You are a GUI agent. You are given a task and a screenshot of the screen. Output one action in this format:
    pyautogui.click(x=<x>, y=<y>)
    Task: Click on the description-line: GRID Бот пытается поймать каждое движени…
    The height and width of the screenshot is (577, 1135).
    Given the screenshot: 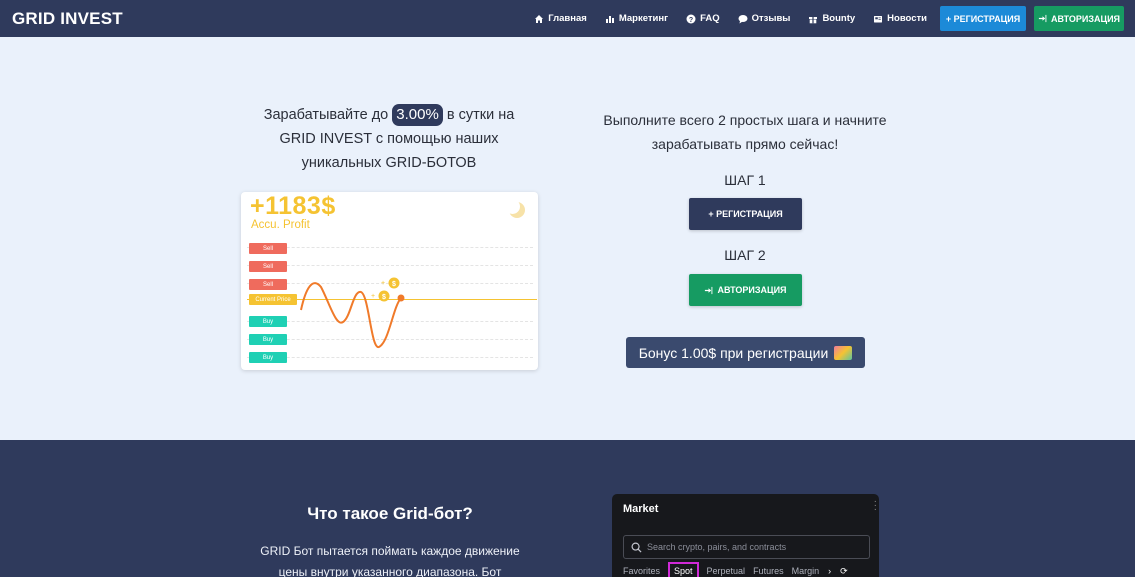 What is the action you would take?
    pyautogui.click(x=390, y=551)
    